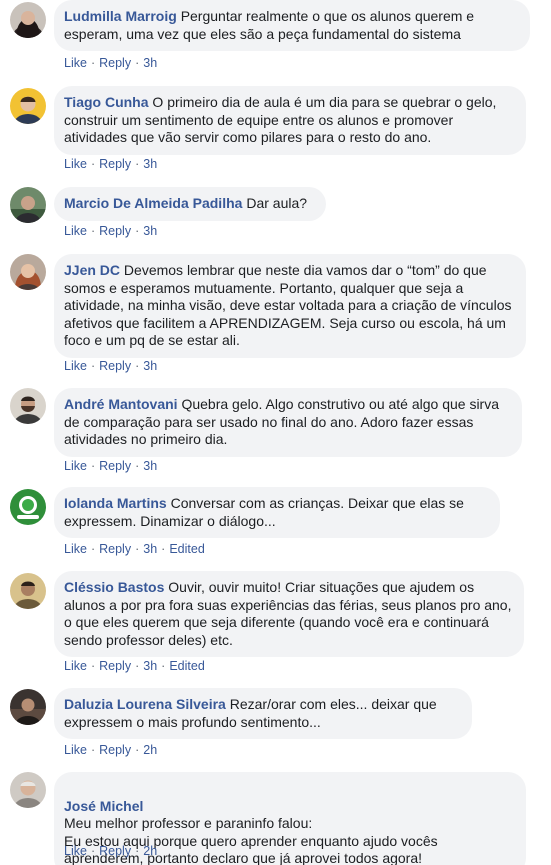 The width and height of the screenshot is (551, 865). Describe the element at coordinates (115, 503) in the screenshot. I see `comment-author: Iolanda Martins` at that location.